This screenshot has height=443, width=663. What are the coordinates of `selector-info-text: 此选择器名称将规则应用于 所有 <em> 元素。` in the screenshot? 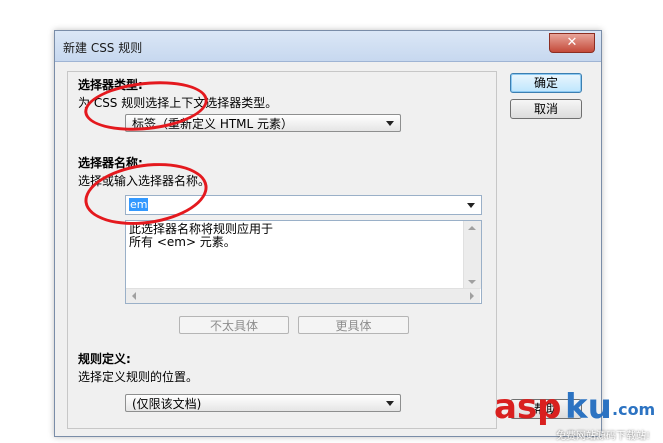 It's located at (201, 235).